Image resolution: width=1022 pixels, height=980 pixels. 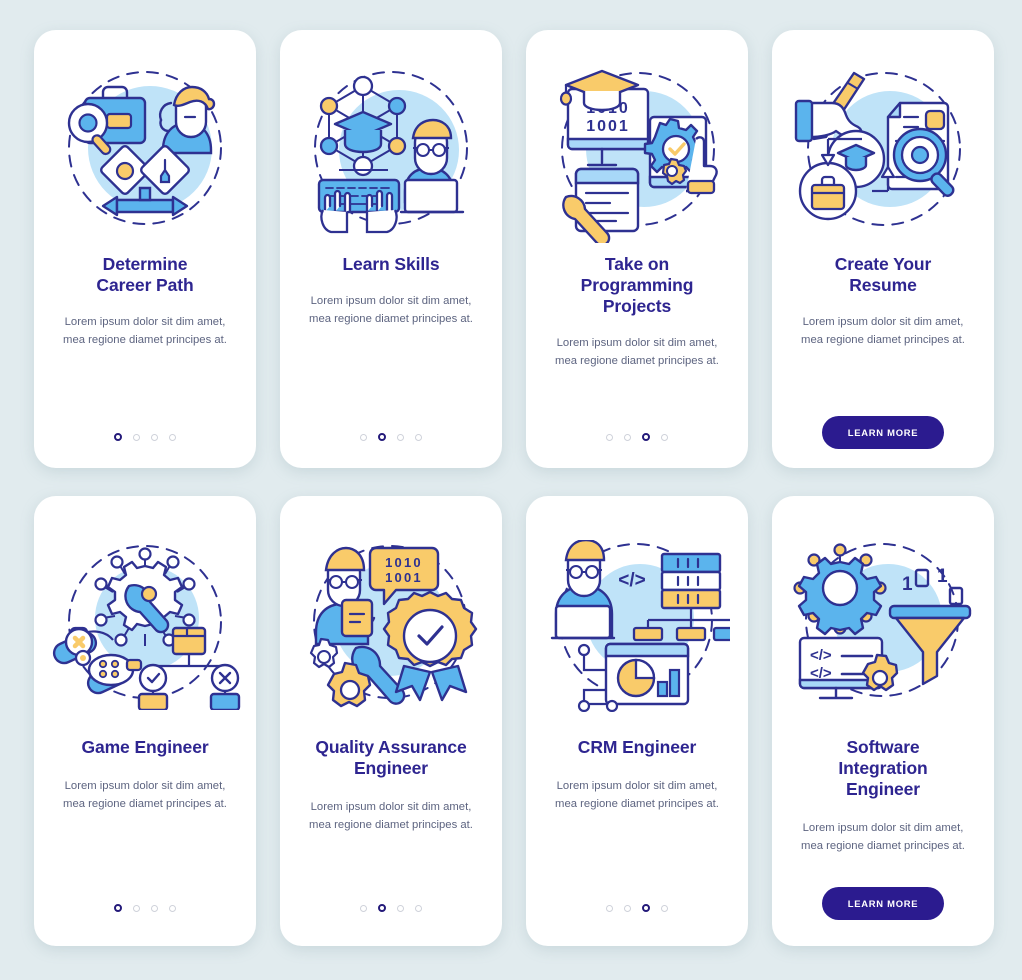 What do you see at coordinates (145, 608) in the screenshot?
I see `game-engineer-illustration` at bounding box center [145, 608].